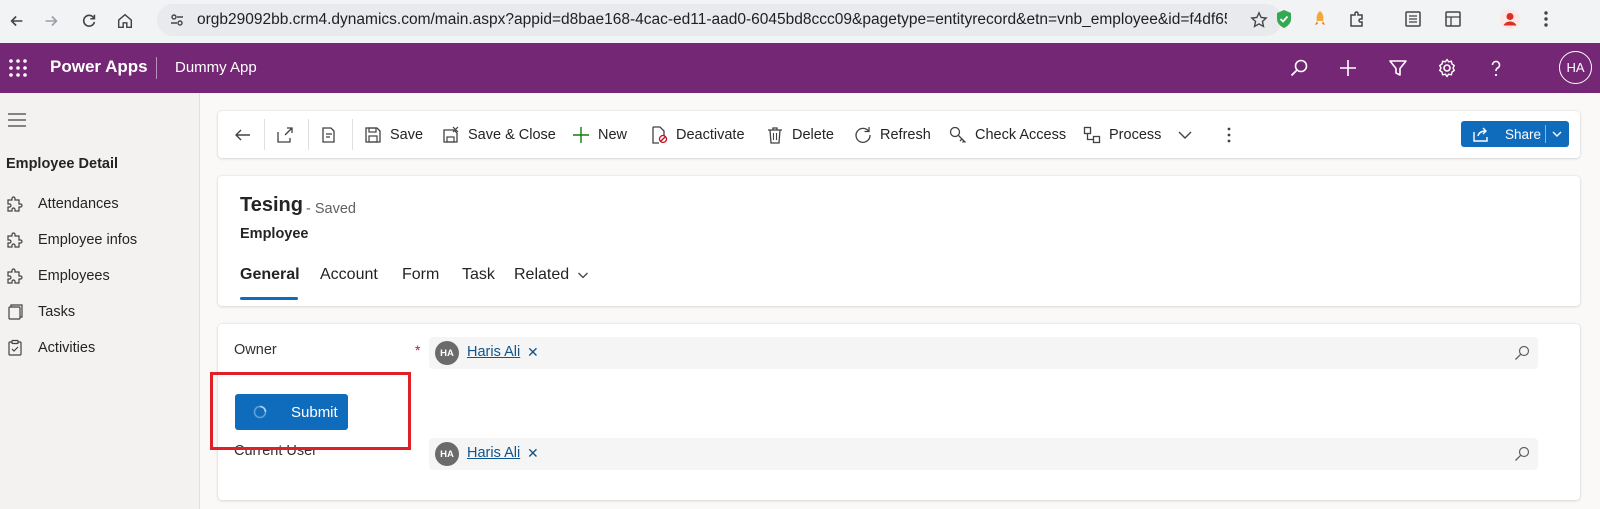 This screenshot has height=509, width=1600. What do you see at coordinates (51, 21) in the screenshot?
I see `forward-arrow-icon` at bounding box center [51, 21].